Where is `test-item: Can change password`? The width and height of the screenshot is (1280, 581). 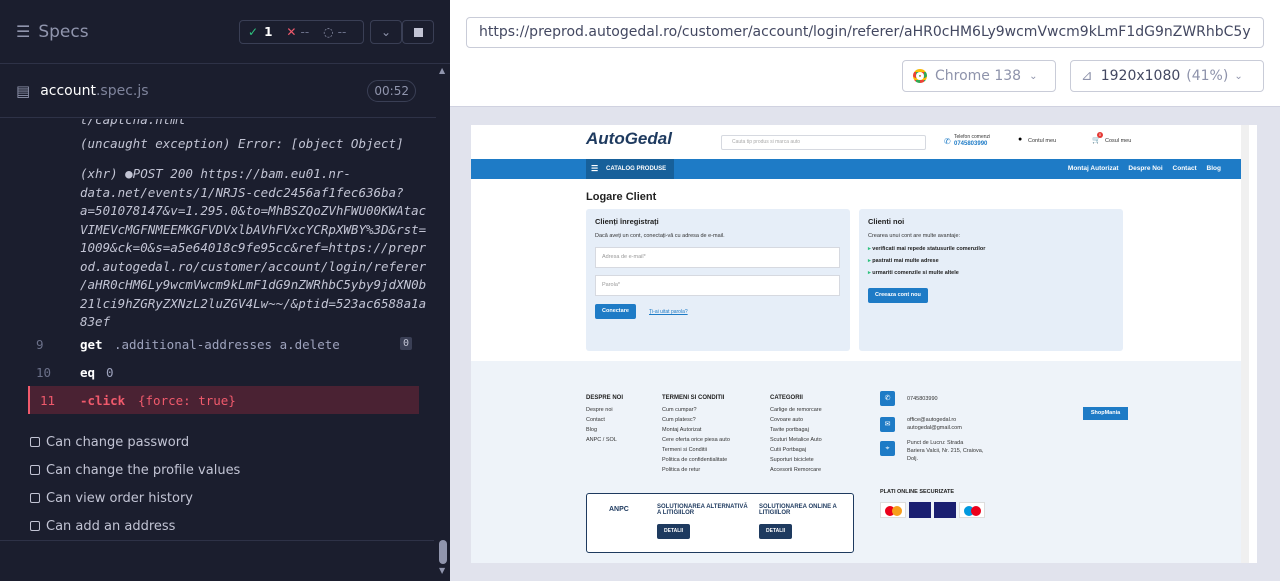 test-item: Can change password is located at coordinates (217, 442).